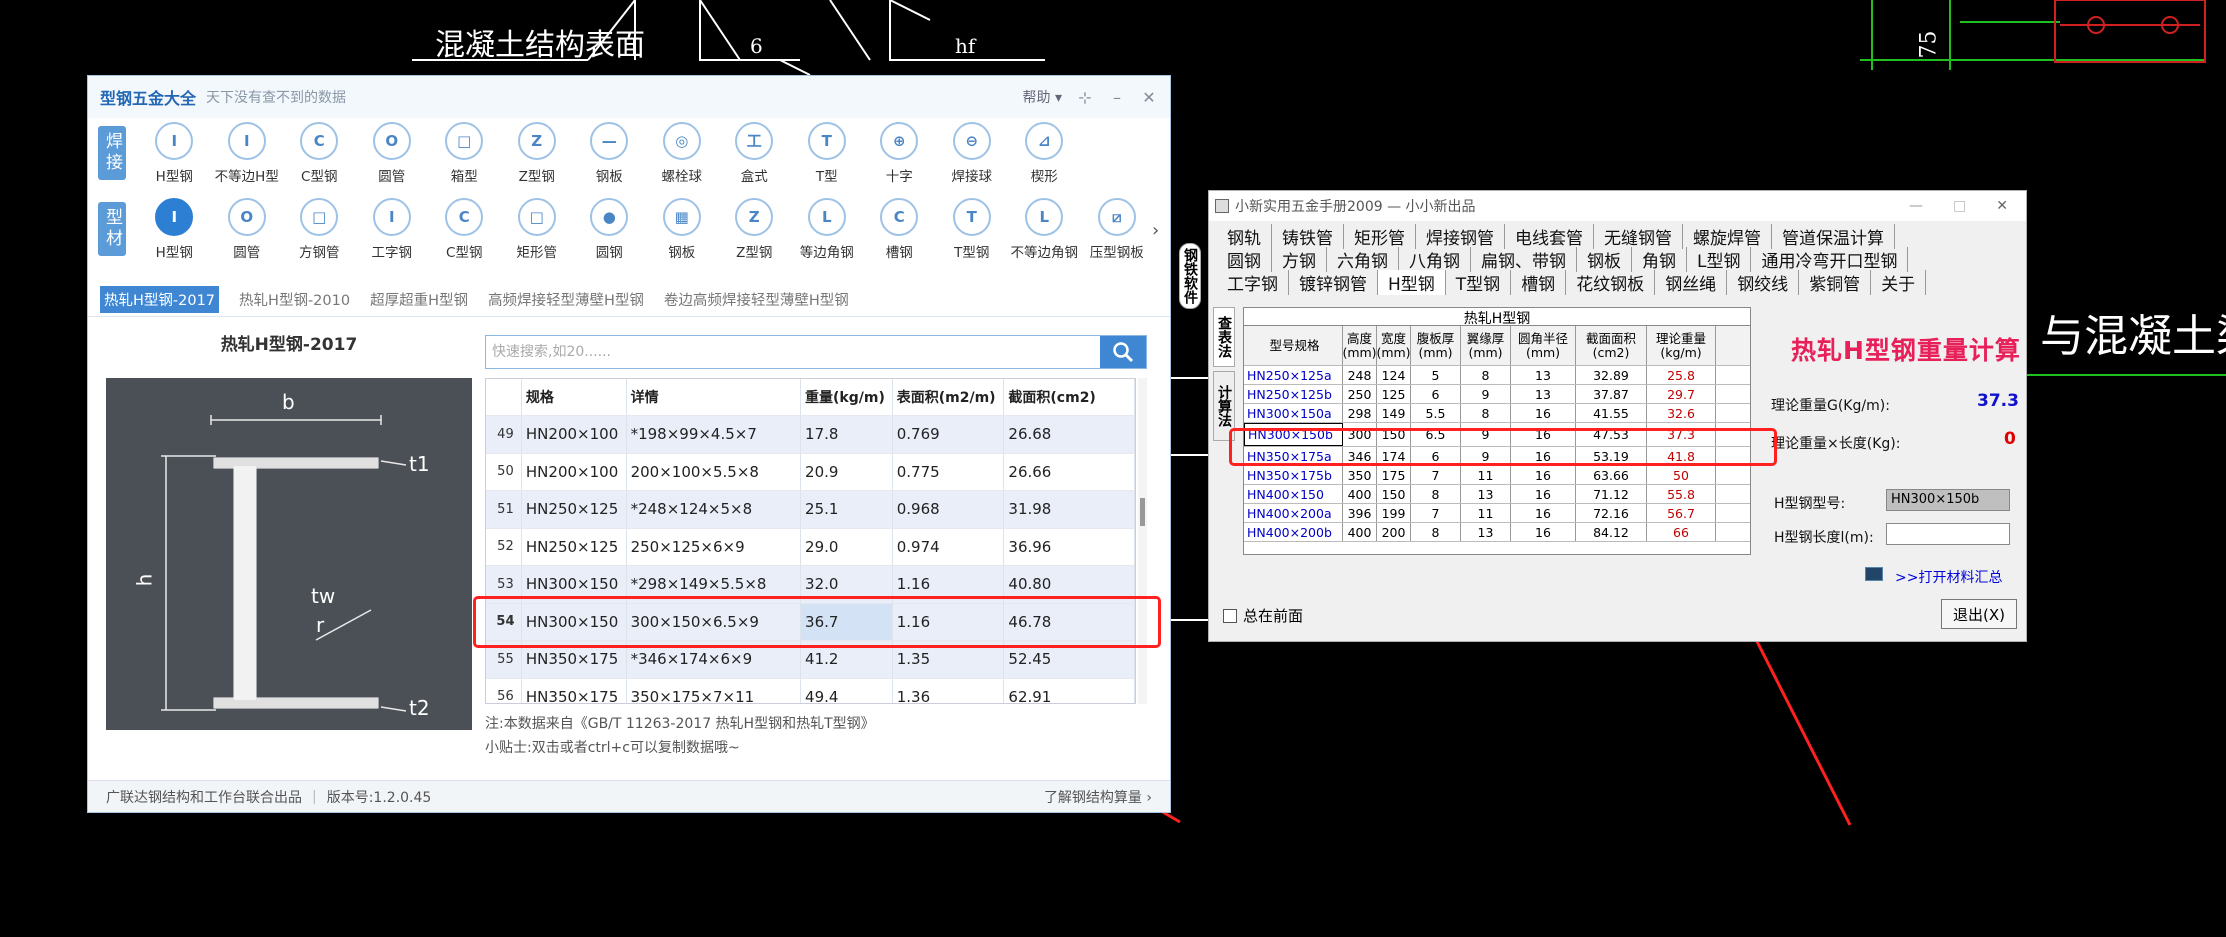 This screenshot has height=937, width=2226. Describe the element at coordinates (419, 299) in the screenshot. I see `subtab-2: 超厚超重H型钢` at that location.